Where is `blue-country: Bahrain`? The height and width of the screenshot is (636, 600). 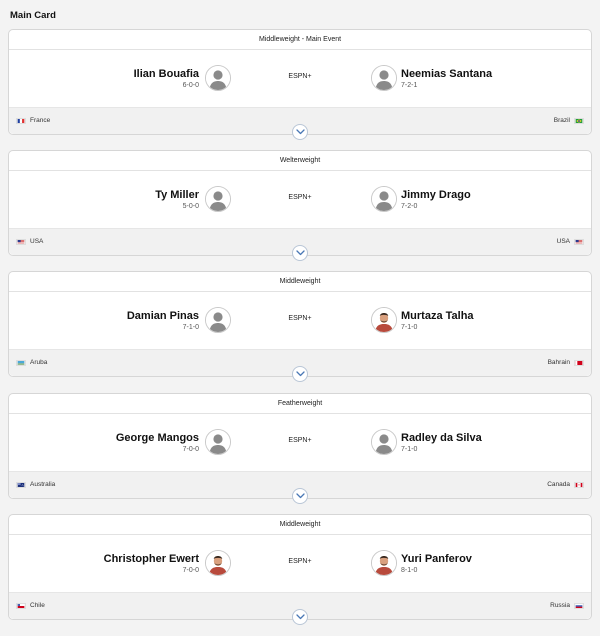
blue-country: Bahrain is located at coordinates (566, 362).